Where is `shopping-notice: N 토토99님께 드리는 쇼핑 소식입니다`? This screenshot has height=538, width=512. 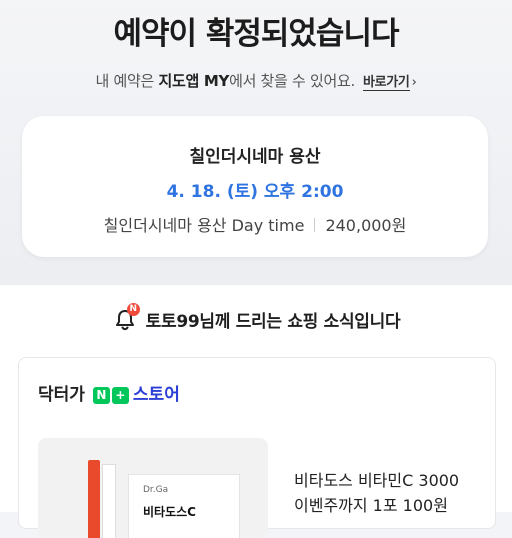 shopping-notice: N 토토99님께 드리는 쇼핑 소식입니다 is located at coordinates (256, 317).